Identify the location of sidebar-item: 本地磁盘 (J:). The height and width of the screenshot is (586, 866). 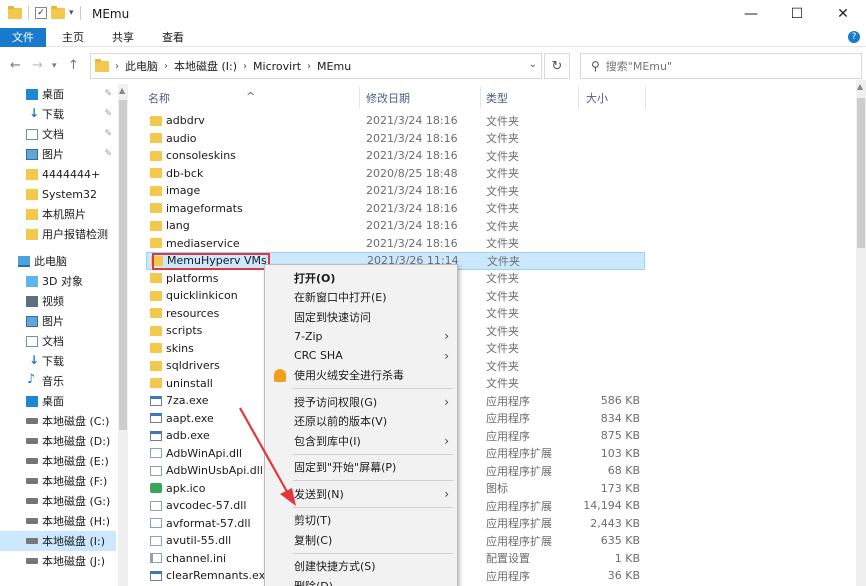
(58, 561).